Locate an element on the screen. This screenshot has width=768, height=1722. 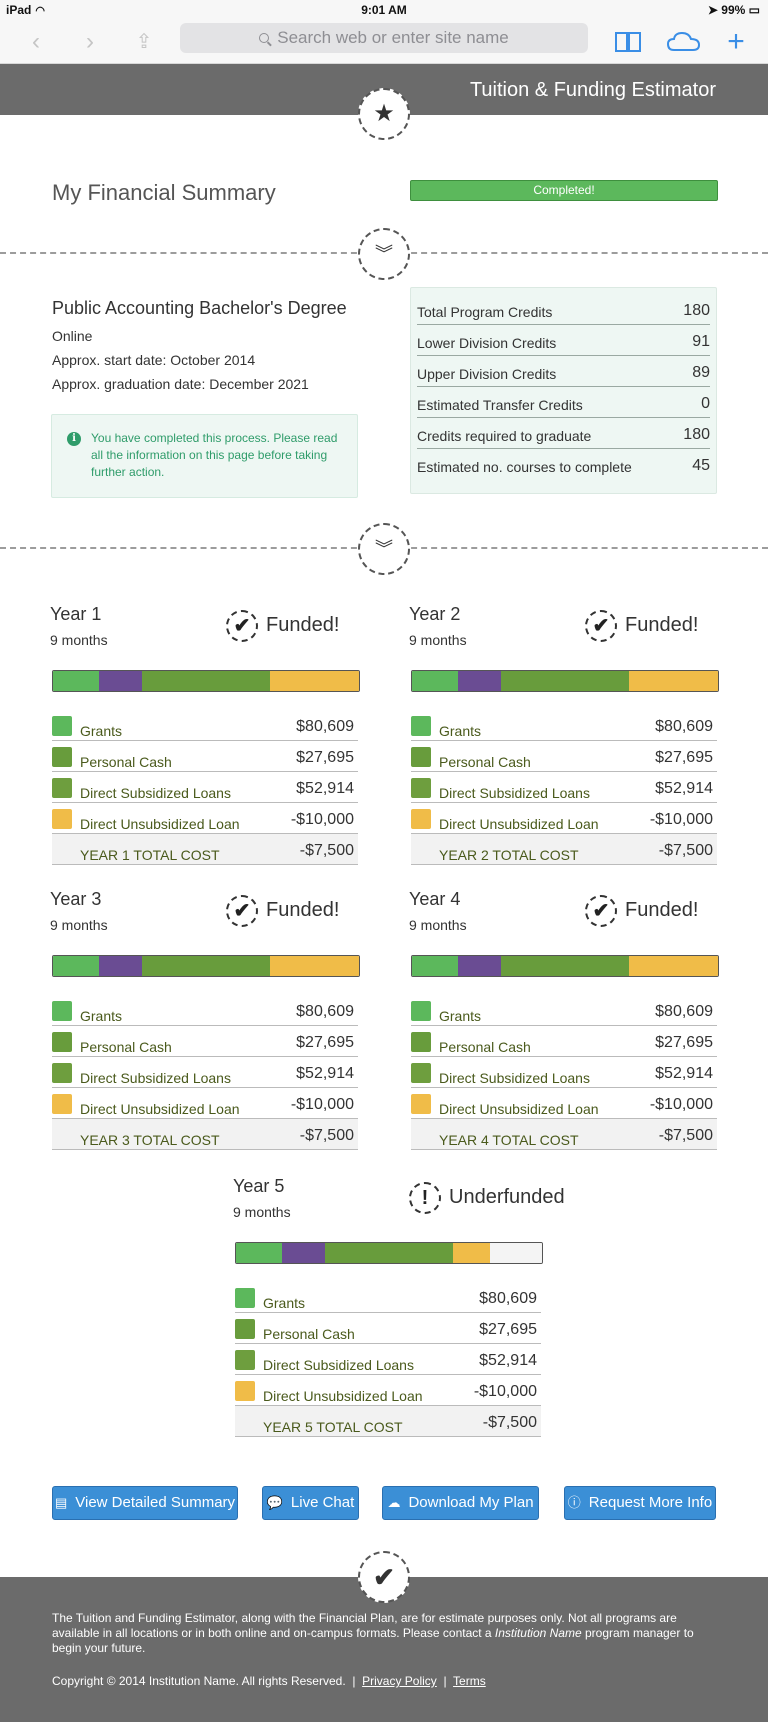
live-chat-button: 💬 Live Chat is located at coordinates (310, 1503).